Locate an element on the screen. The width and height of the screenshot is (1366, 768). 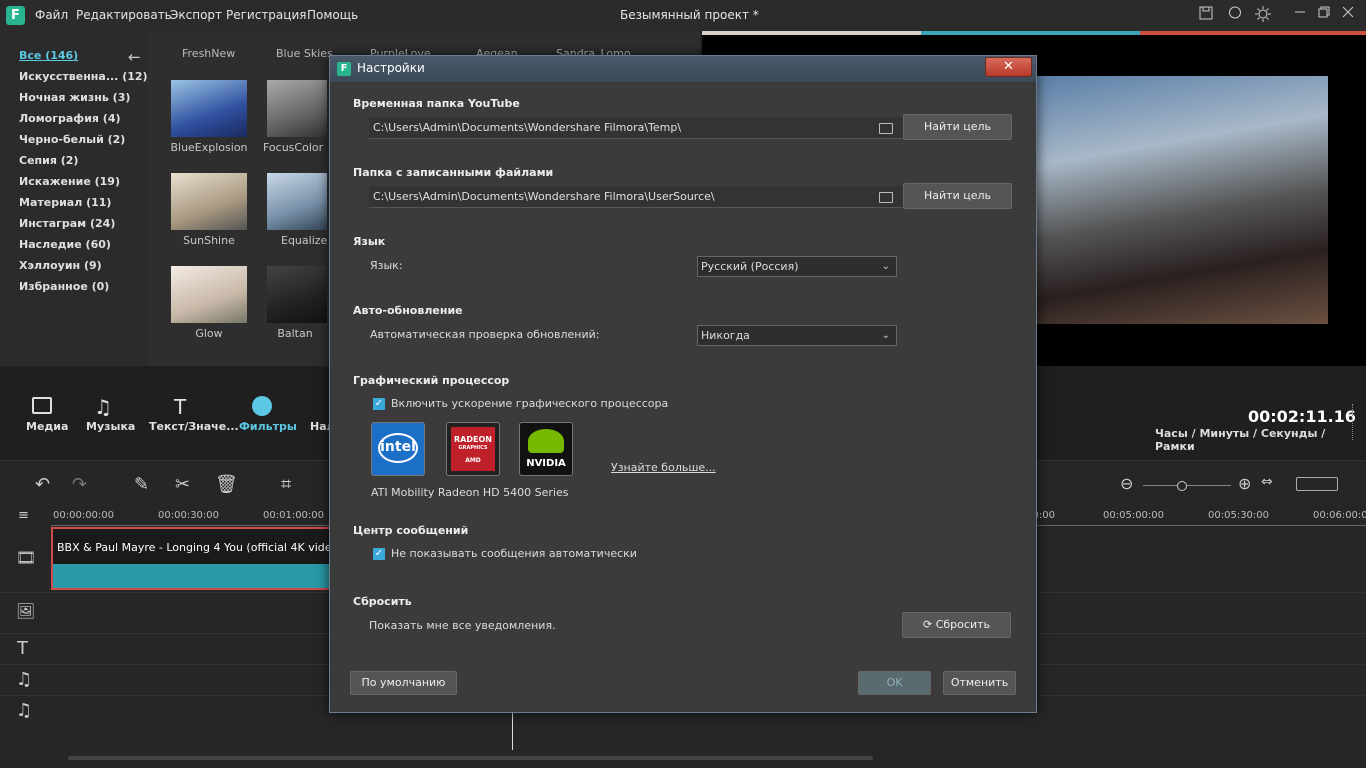
category-item: Сепия (2) is located at coordinates (48, 160).